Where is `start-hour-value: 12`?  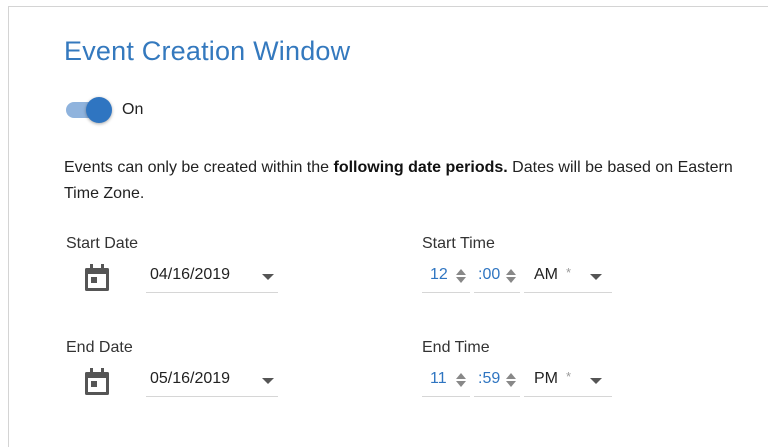 start-hour-value: 12 is located at coordinates (439, 274).